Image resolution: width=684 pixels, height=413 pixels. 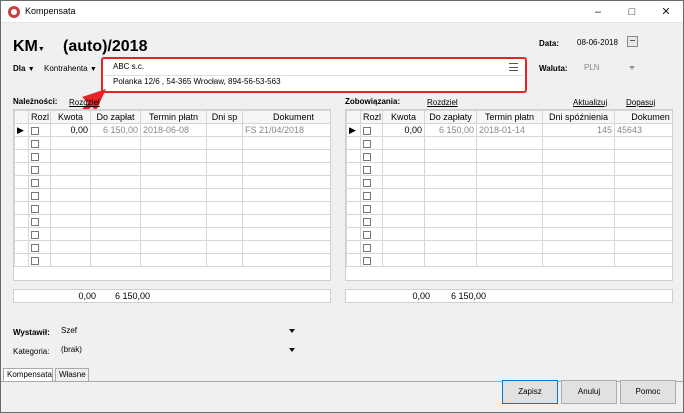 I want to click on category-select: (brak), so click(x=181, y=350).